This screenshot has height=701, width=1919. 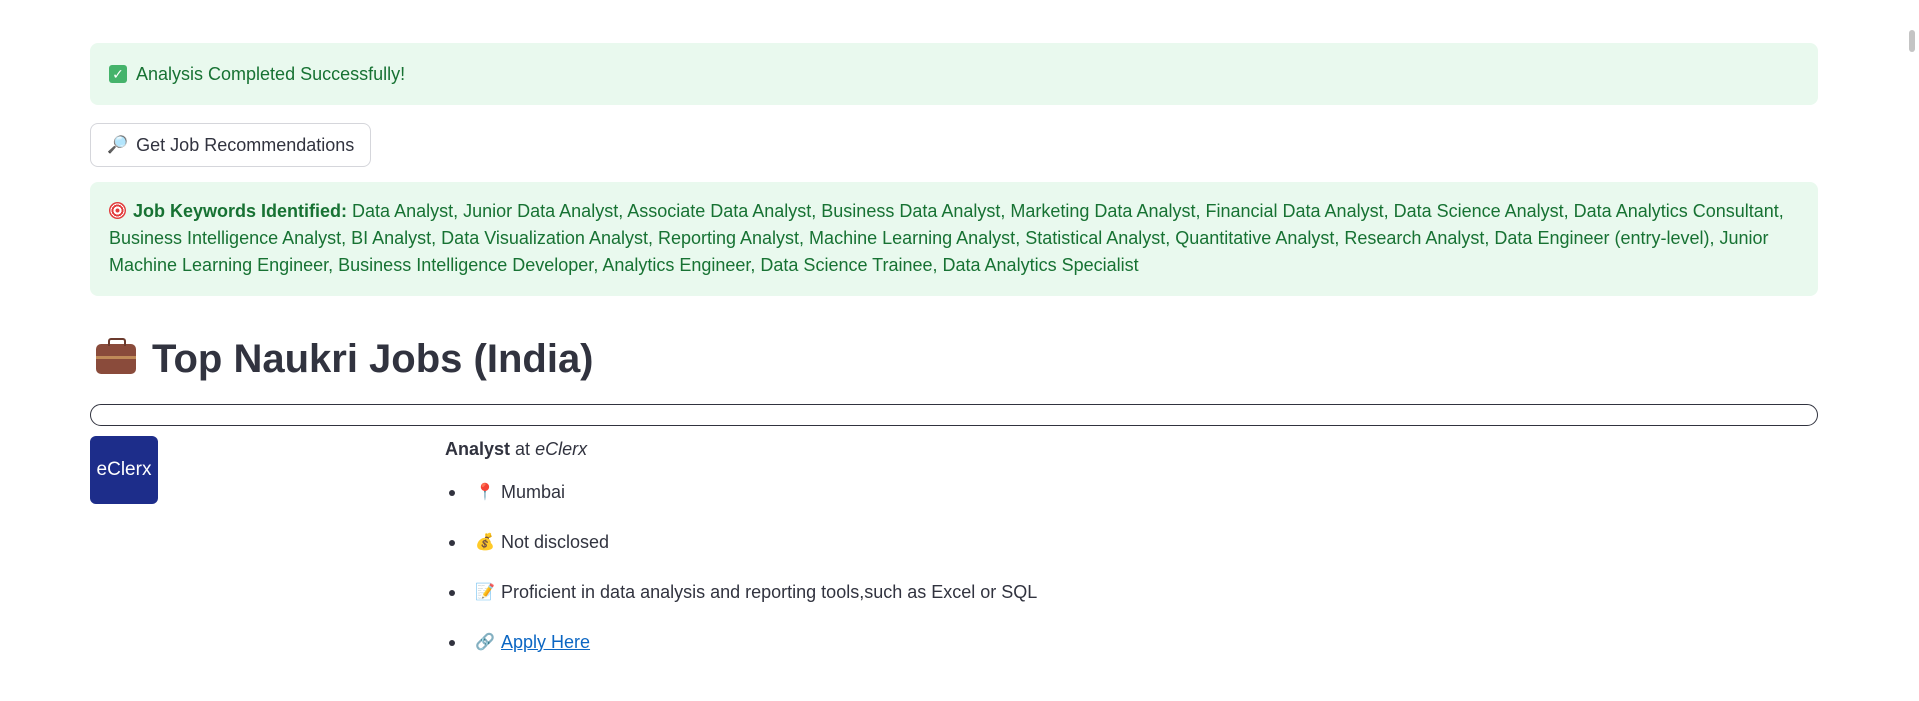 I want to click on job-apply-item: 🔗 Apply Here, so click(x=741, y=642).